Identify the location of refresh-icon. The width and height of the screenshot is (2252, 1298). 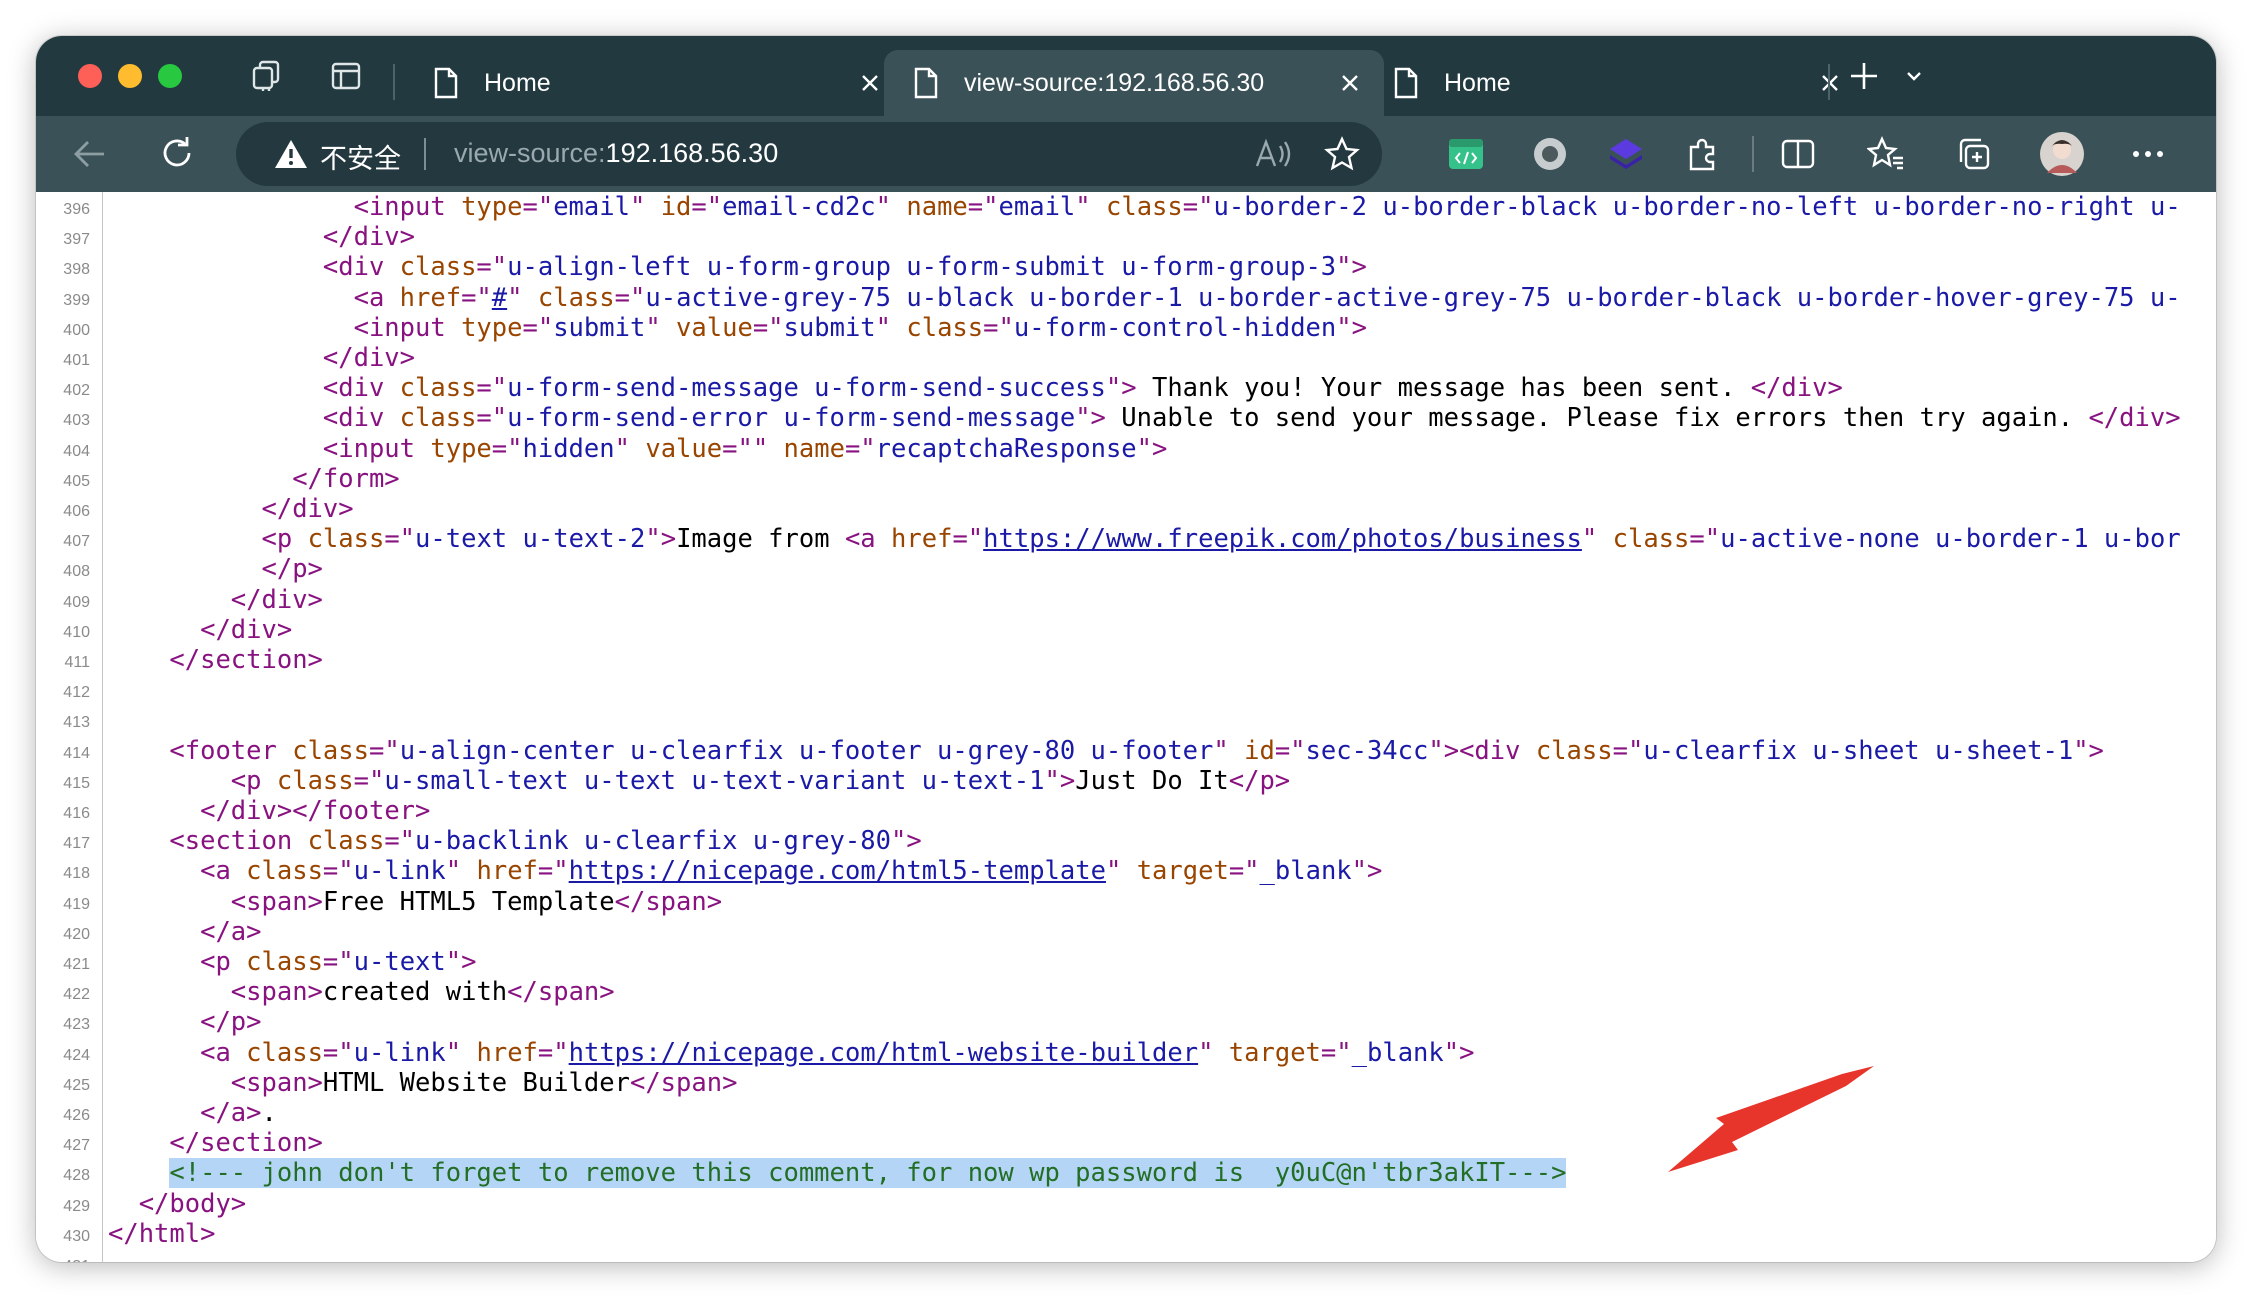
(178, 154).